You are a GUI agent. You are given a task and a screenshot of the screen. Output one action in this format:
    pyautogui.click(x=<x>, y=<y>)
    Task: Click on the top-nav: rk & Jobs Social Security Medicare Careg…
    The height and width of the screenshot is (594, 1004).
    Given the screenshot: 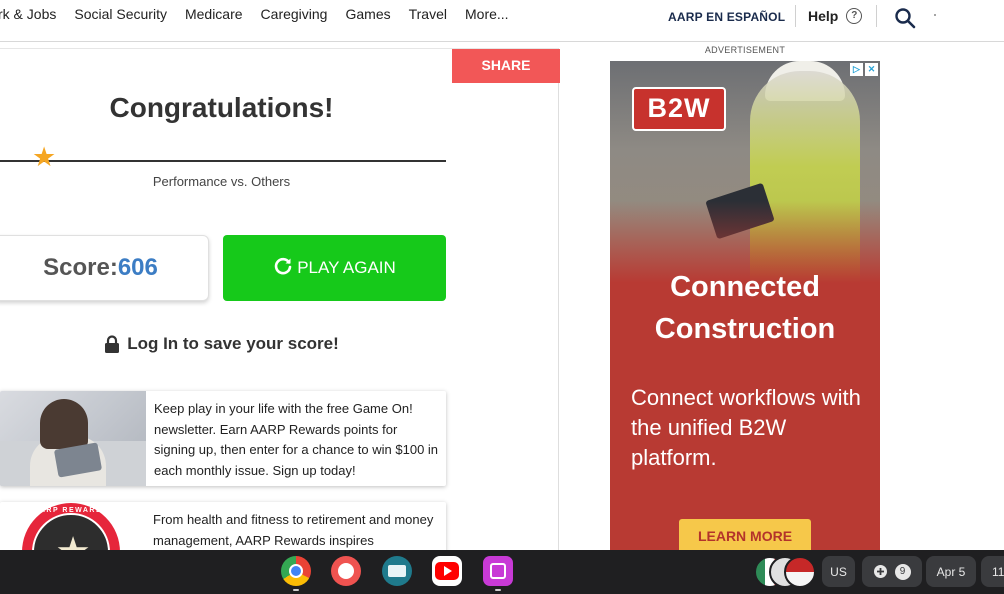 What is the action you would take?
    pyautogui.click(x=502, y=21)
    